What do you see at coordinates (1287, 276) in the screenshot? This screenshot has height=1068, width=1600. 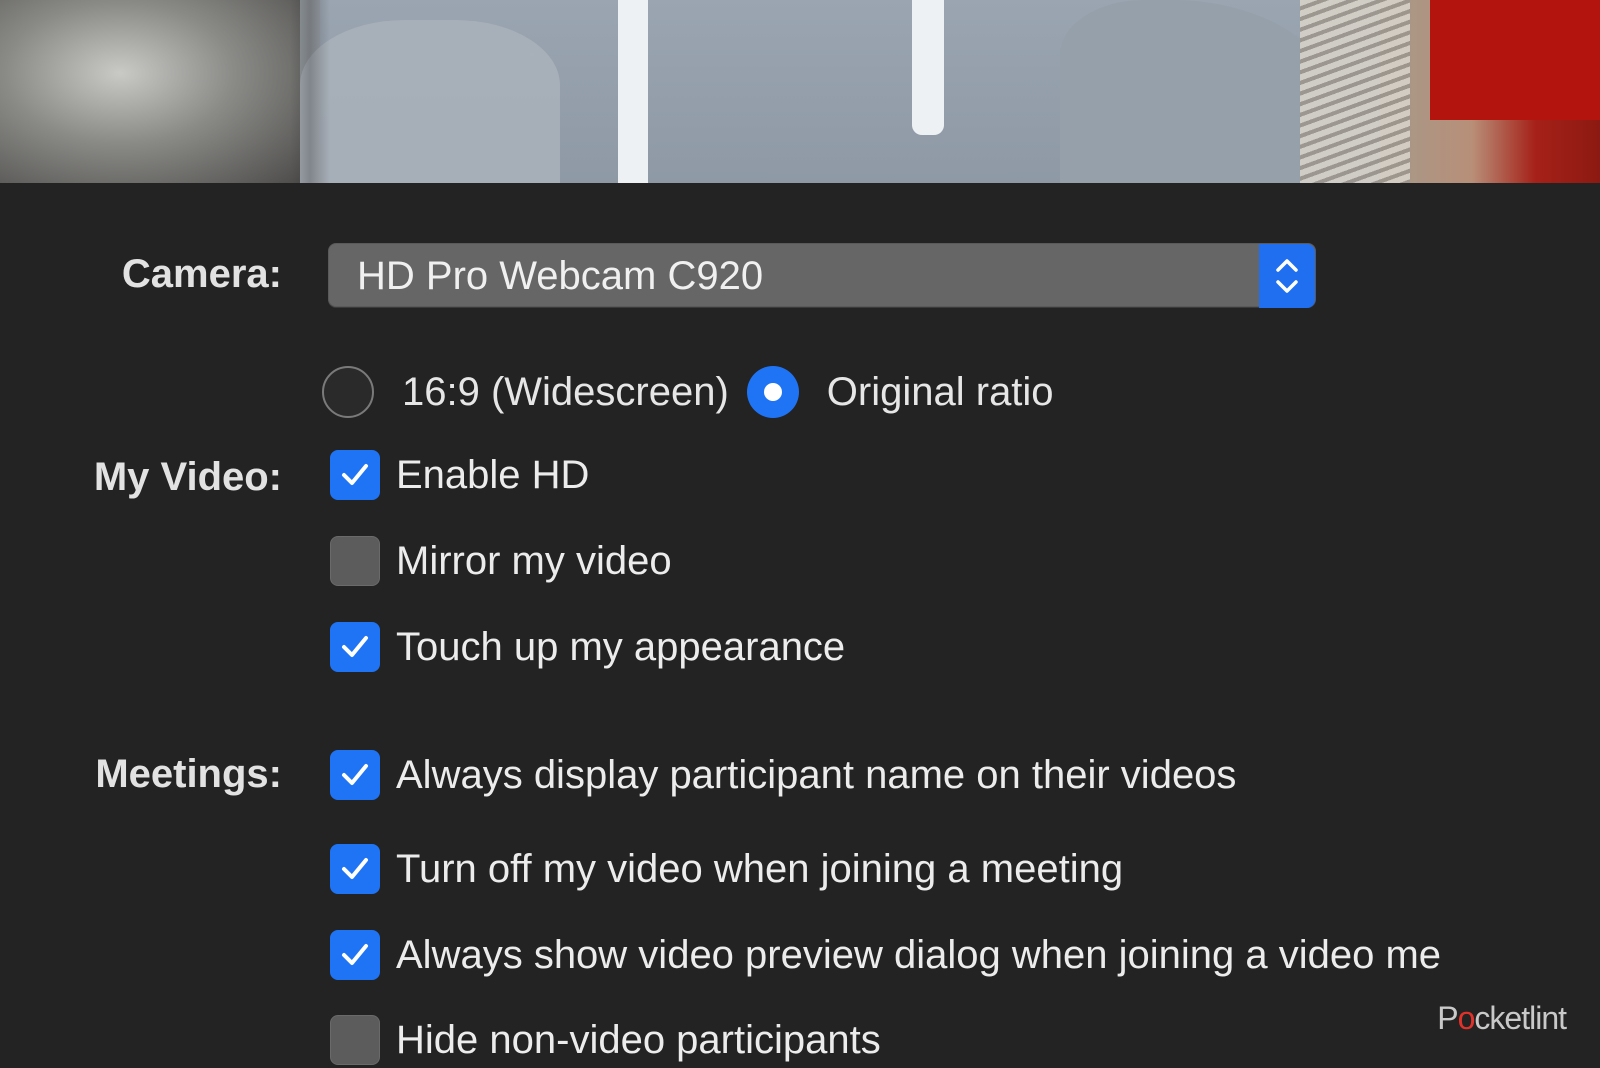 I see `chevron-updown-icon` at bounding box center [1287, 276].